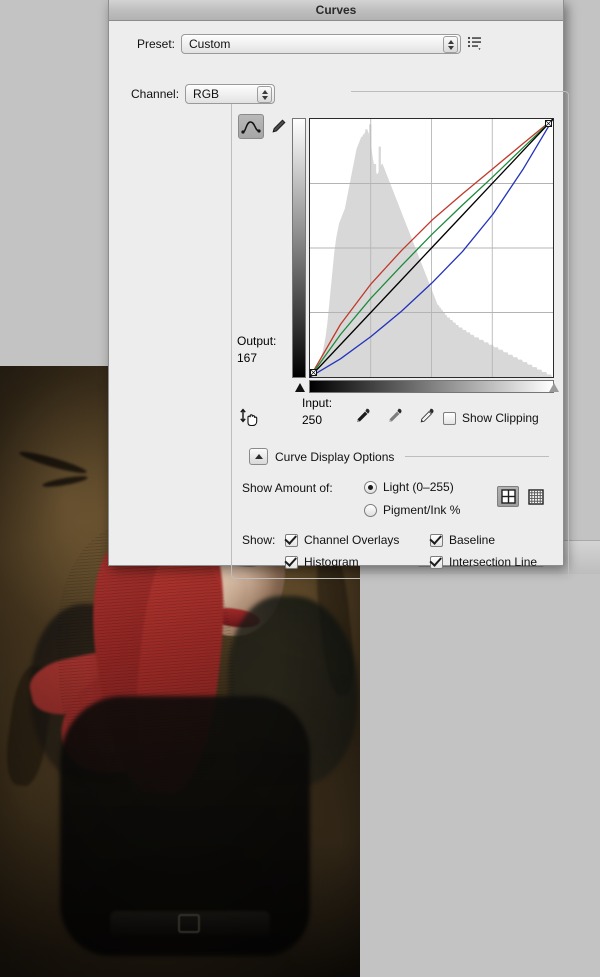  I want to click on preset-dropdown: Custom, so click(321, 44).